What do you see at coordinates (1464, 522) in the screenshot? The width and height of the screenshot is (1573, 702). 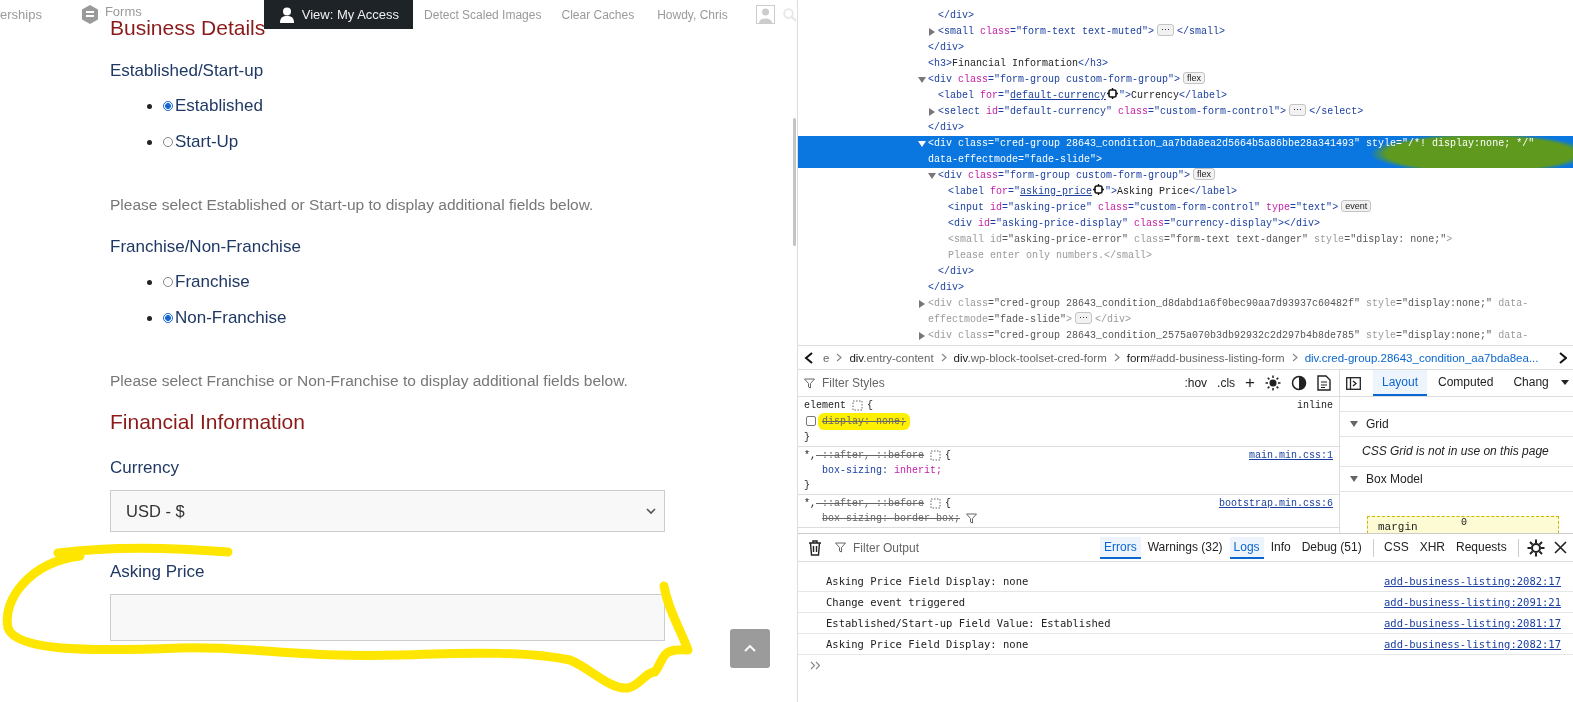 I see `box-value: 0` at bounding box center [1464, 522].